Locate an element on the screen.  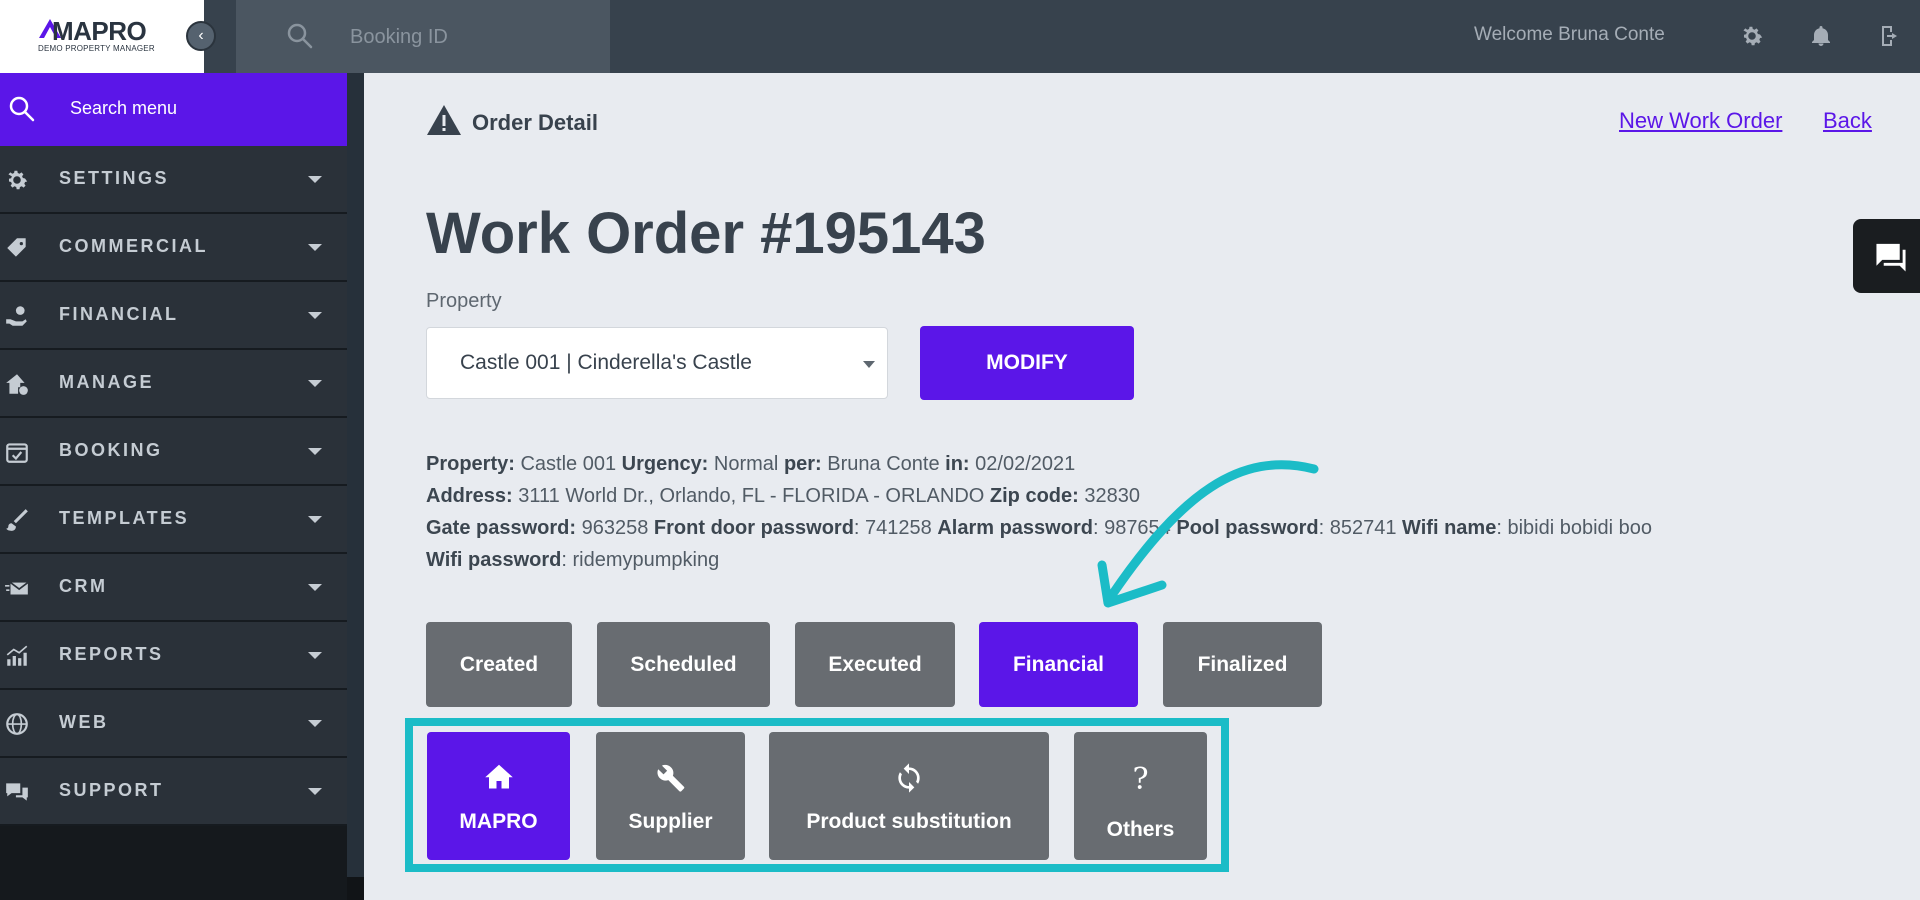
tab-financial: Financial is located at coordinates (1058, 664).